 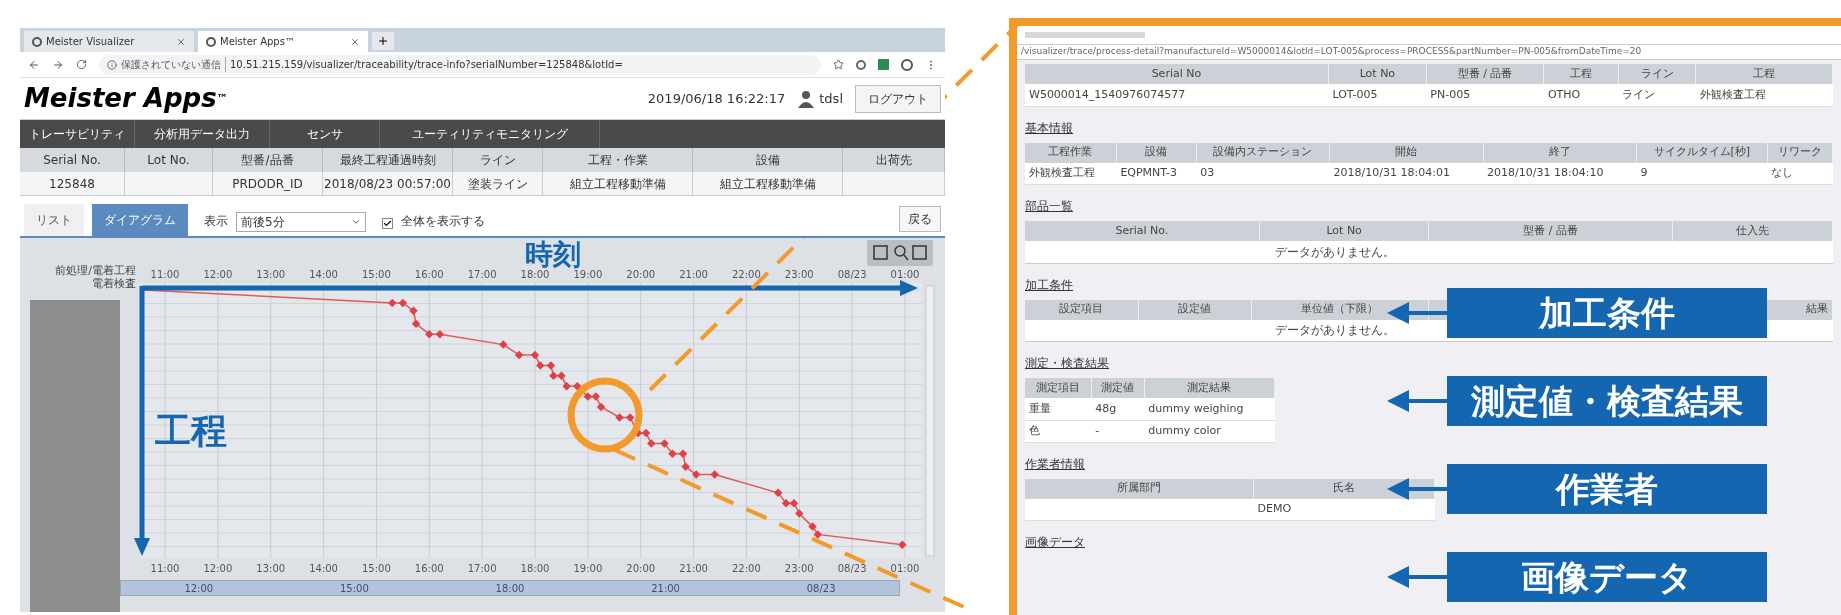 I want to click on logout-button: ログアウト, so click(x=898, y=98).